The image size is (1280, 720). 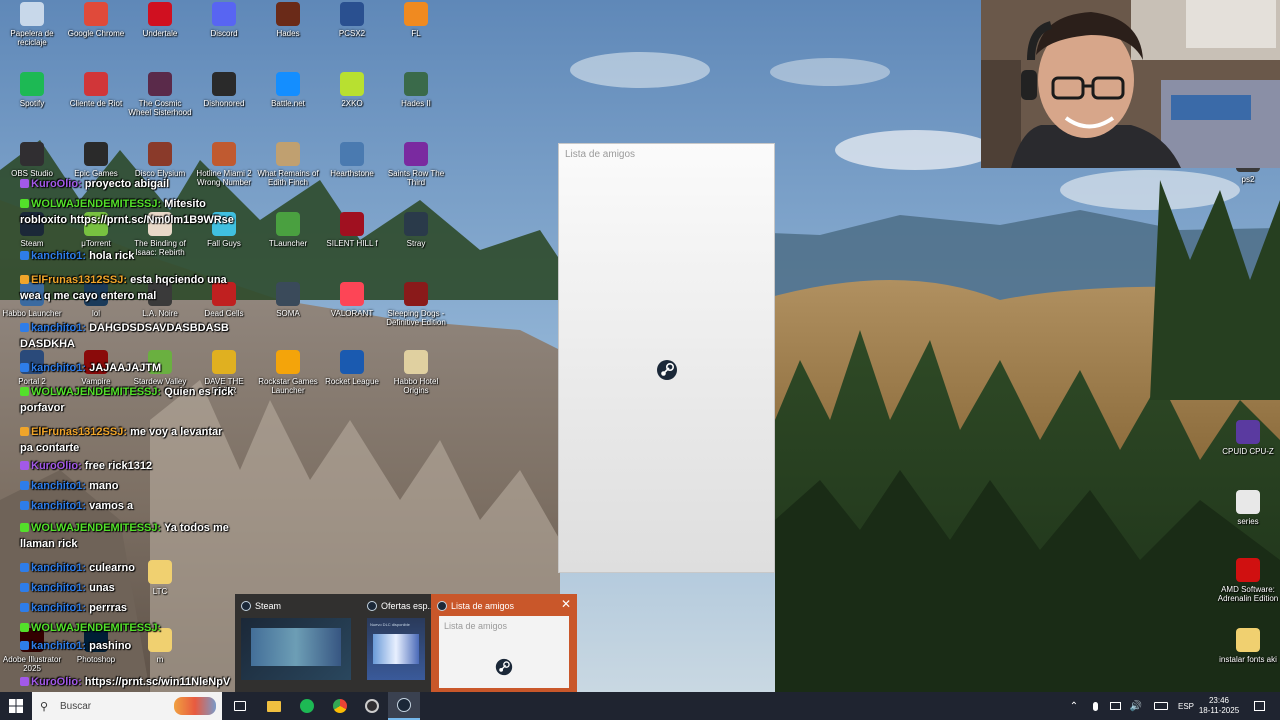 What do you see at coordinates (160, 160) in the screenshot?
I see `desktop-icon: Disco Elysium` at bounding box center [160, 160].